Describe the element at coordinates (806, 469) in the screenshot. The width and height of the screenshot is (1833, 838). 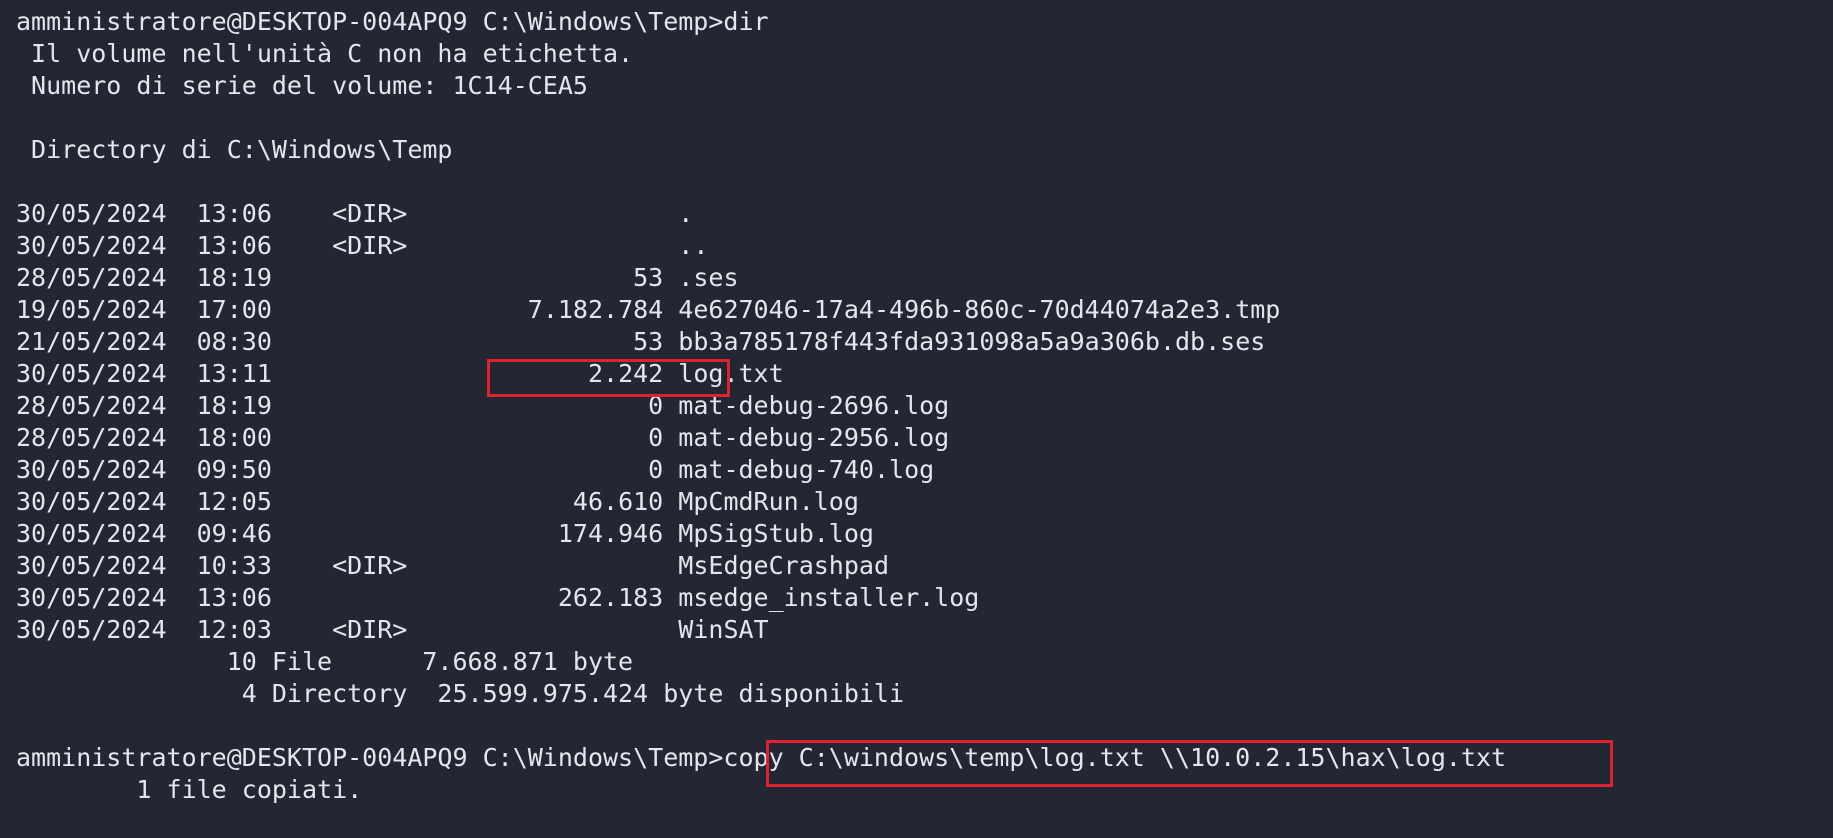
I see `entry-name: mat-debug-740.log` at that location.